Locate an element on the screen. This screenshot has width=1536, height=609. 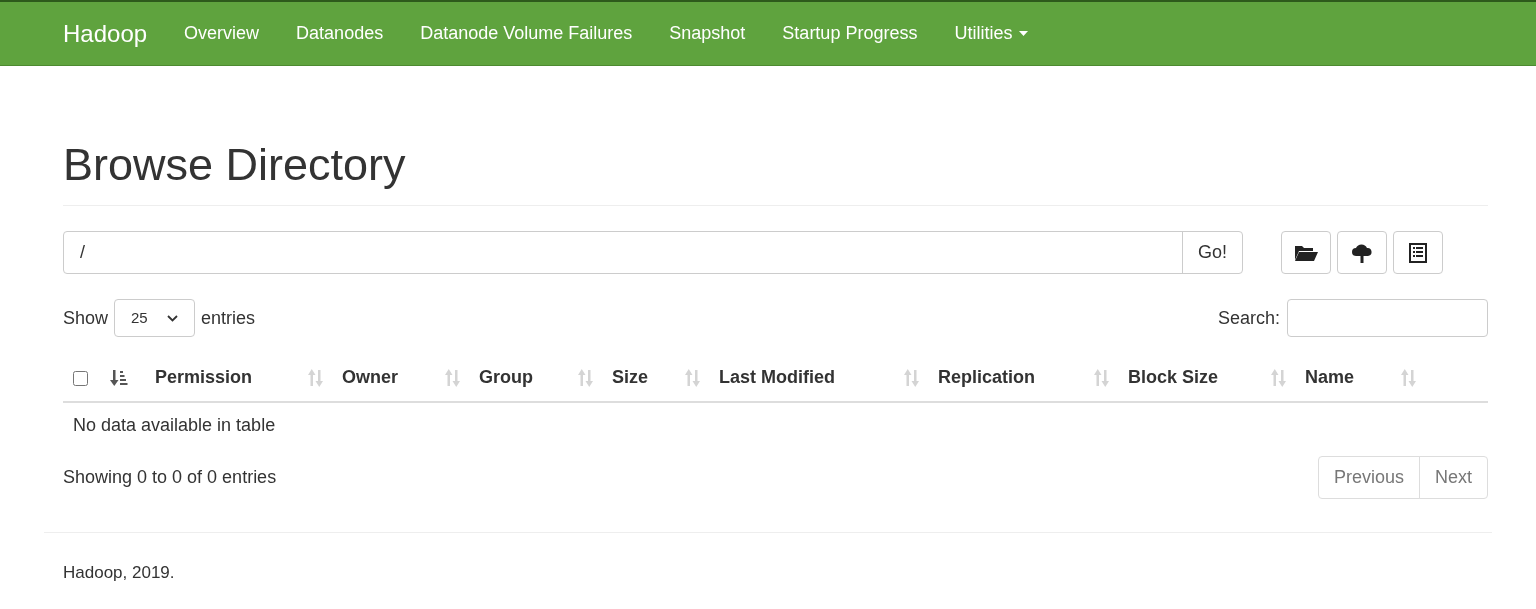
cloud-upload-icon is located at coordinates (1362, 252).